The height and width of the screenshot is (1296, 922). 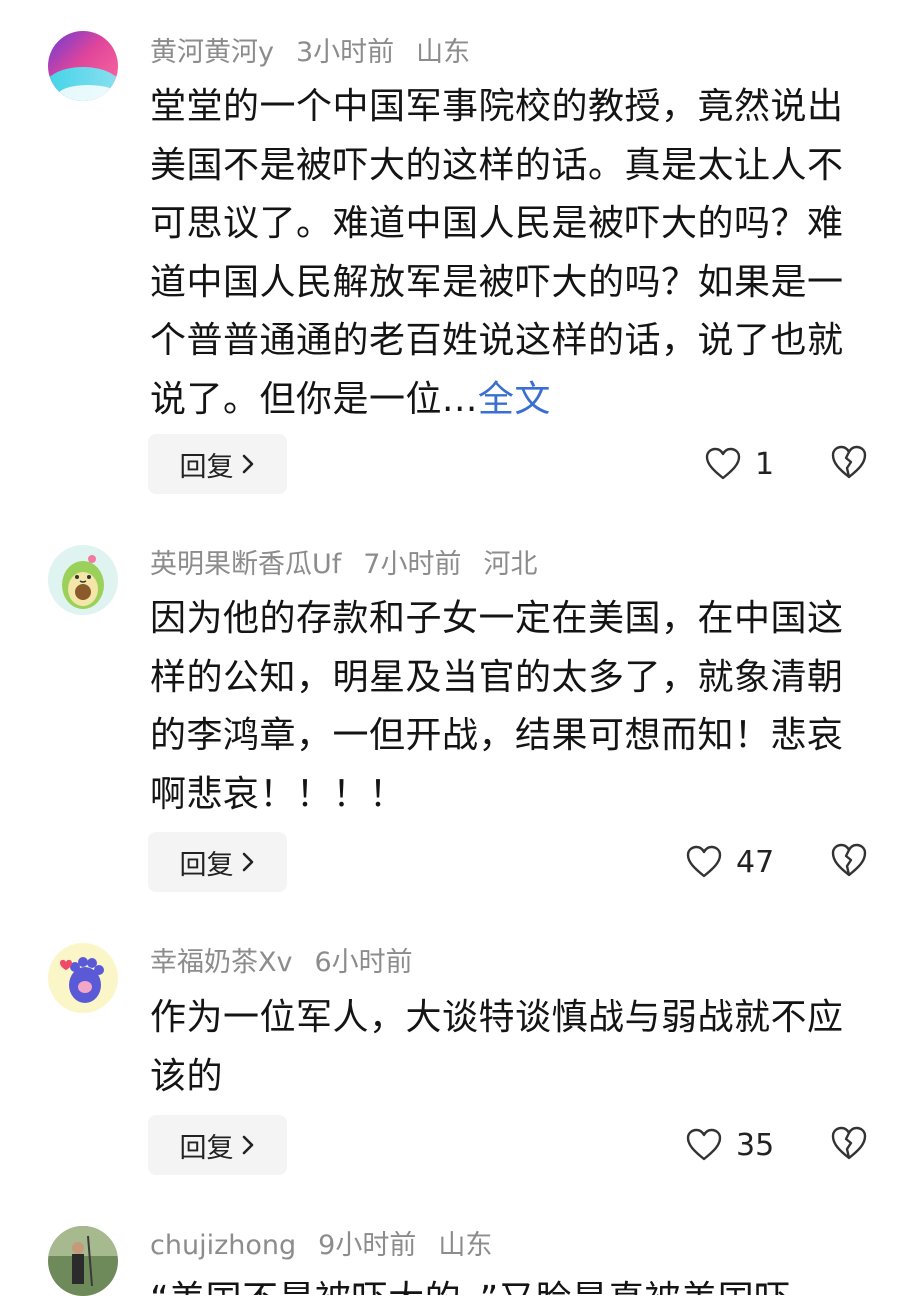 What do you see at coordinates (245, 564) in the screenshot?
I see `username: 英明果断香瓜Uf` at bounding box center [245, 564].